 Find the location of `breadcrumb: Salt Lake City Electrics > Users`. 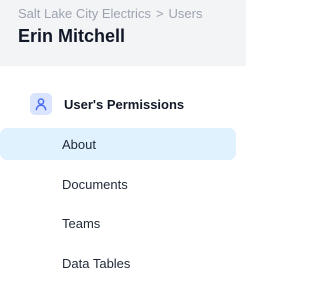

breadcrumb: Salt Lake City Electrics > Users is located at coordinates (110, 13).